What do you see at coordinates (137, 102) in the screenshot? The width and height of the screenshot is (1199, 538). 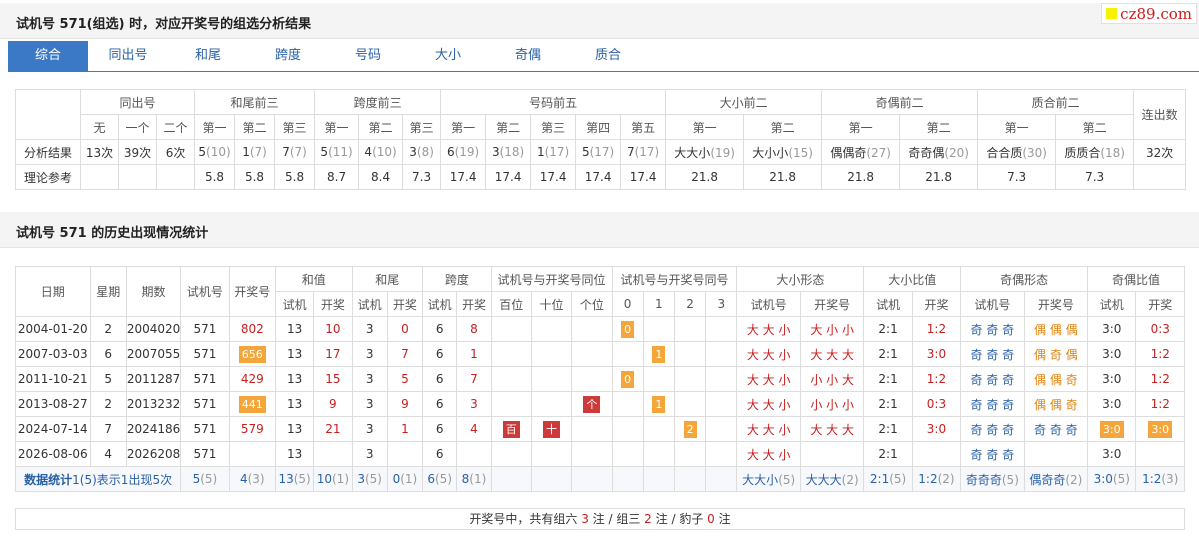 I see `group-header: 同出号` at bounding box center [137, 102].